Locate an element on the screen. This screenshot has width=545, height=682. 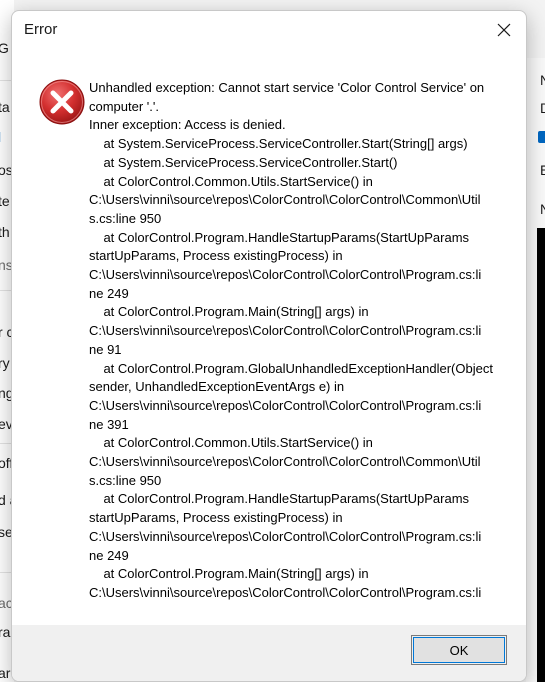
dialog-title: Error is located at coordinates (41, 29).